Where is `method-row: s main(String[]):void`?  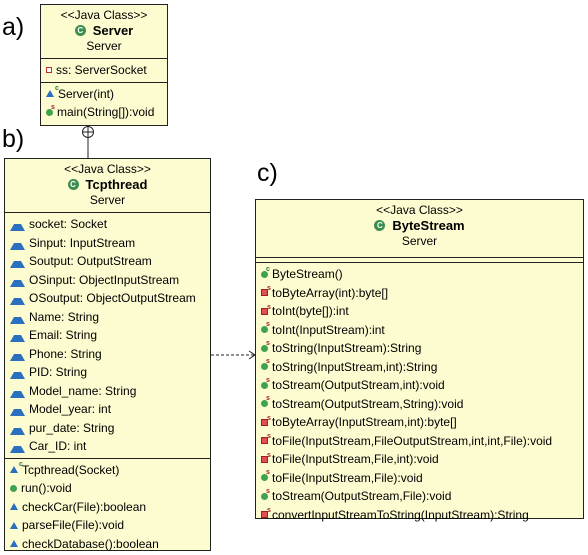 method-row: s main(String[]):void is located at coordinates (104, 112).